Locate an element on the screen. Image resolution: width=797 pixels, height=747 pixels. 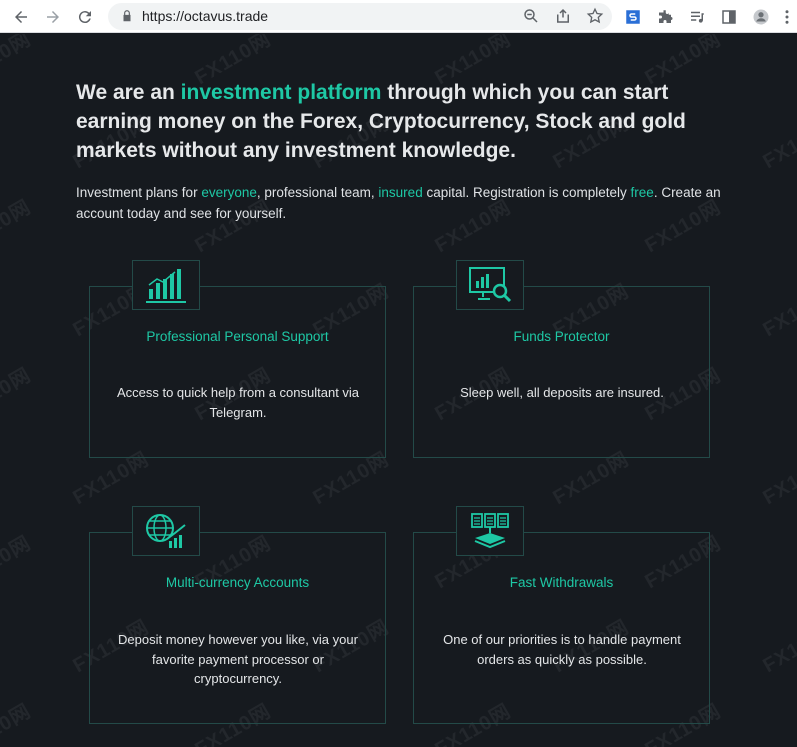
extension-s-icon is located at coordinates (633, 17).